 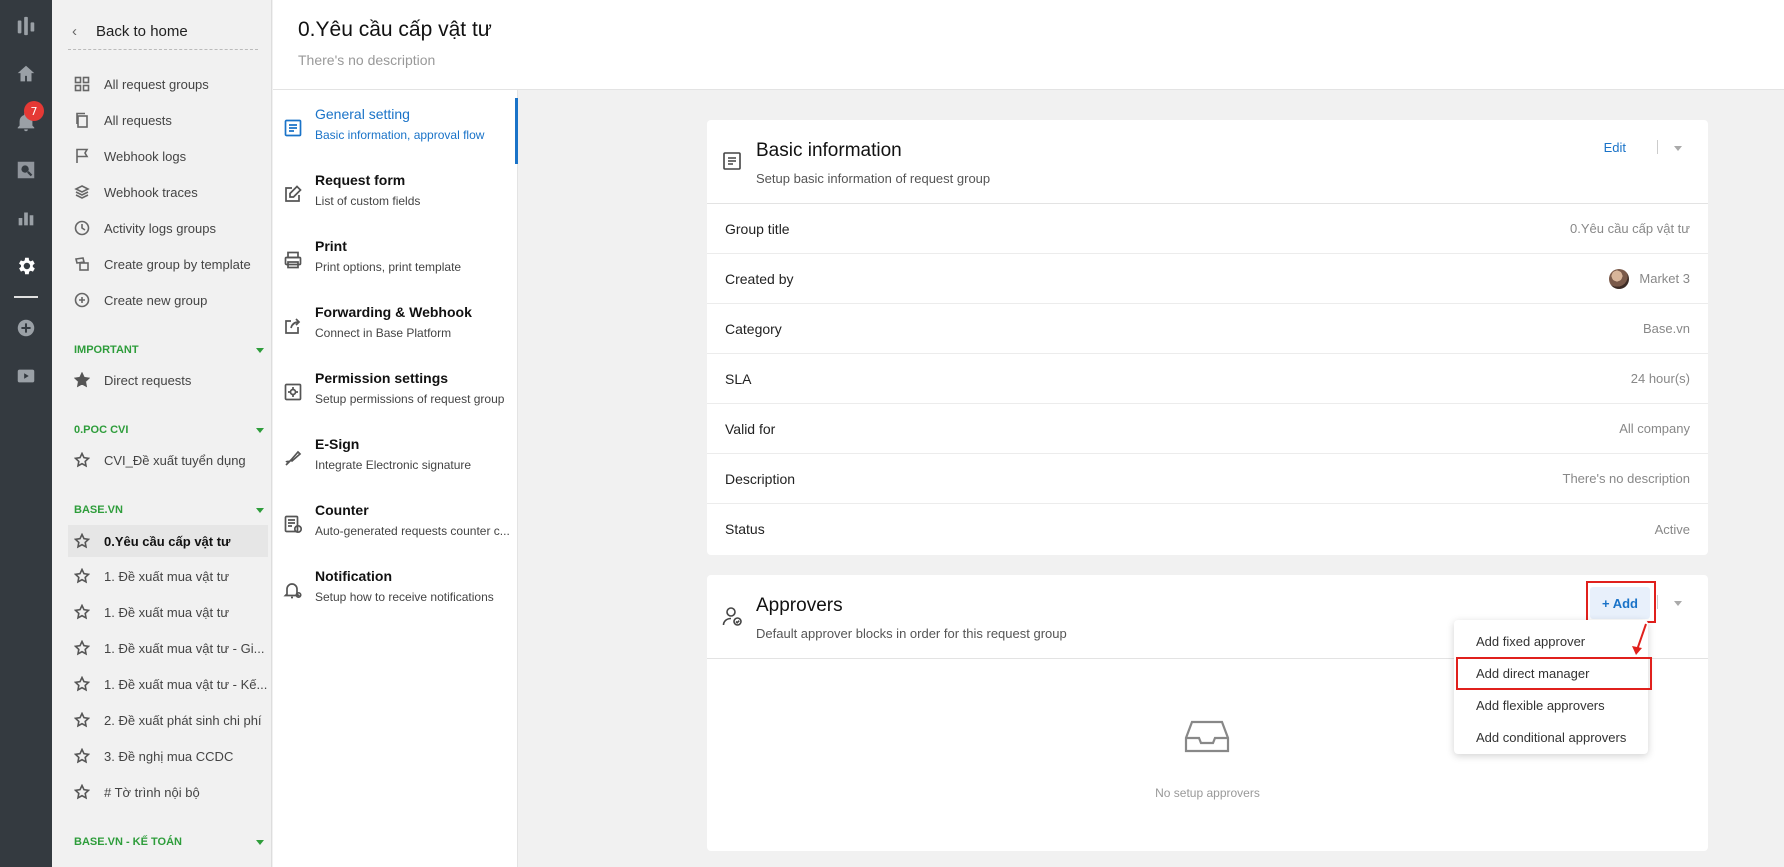 What do you see at coordinates (175, 460) in the screenshot?
I see `sidebar-item-label: CVI_Đề xuất tuyển dụng` at bounding box center [175, 460].